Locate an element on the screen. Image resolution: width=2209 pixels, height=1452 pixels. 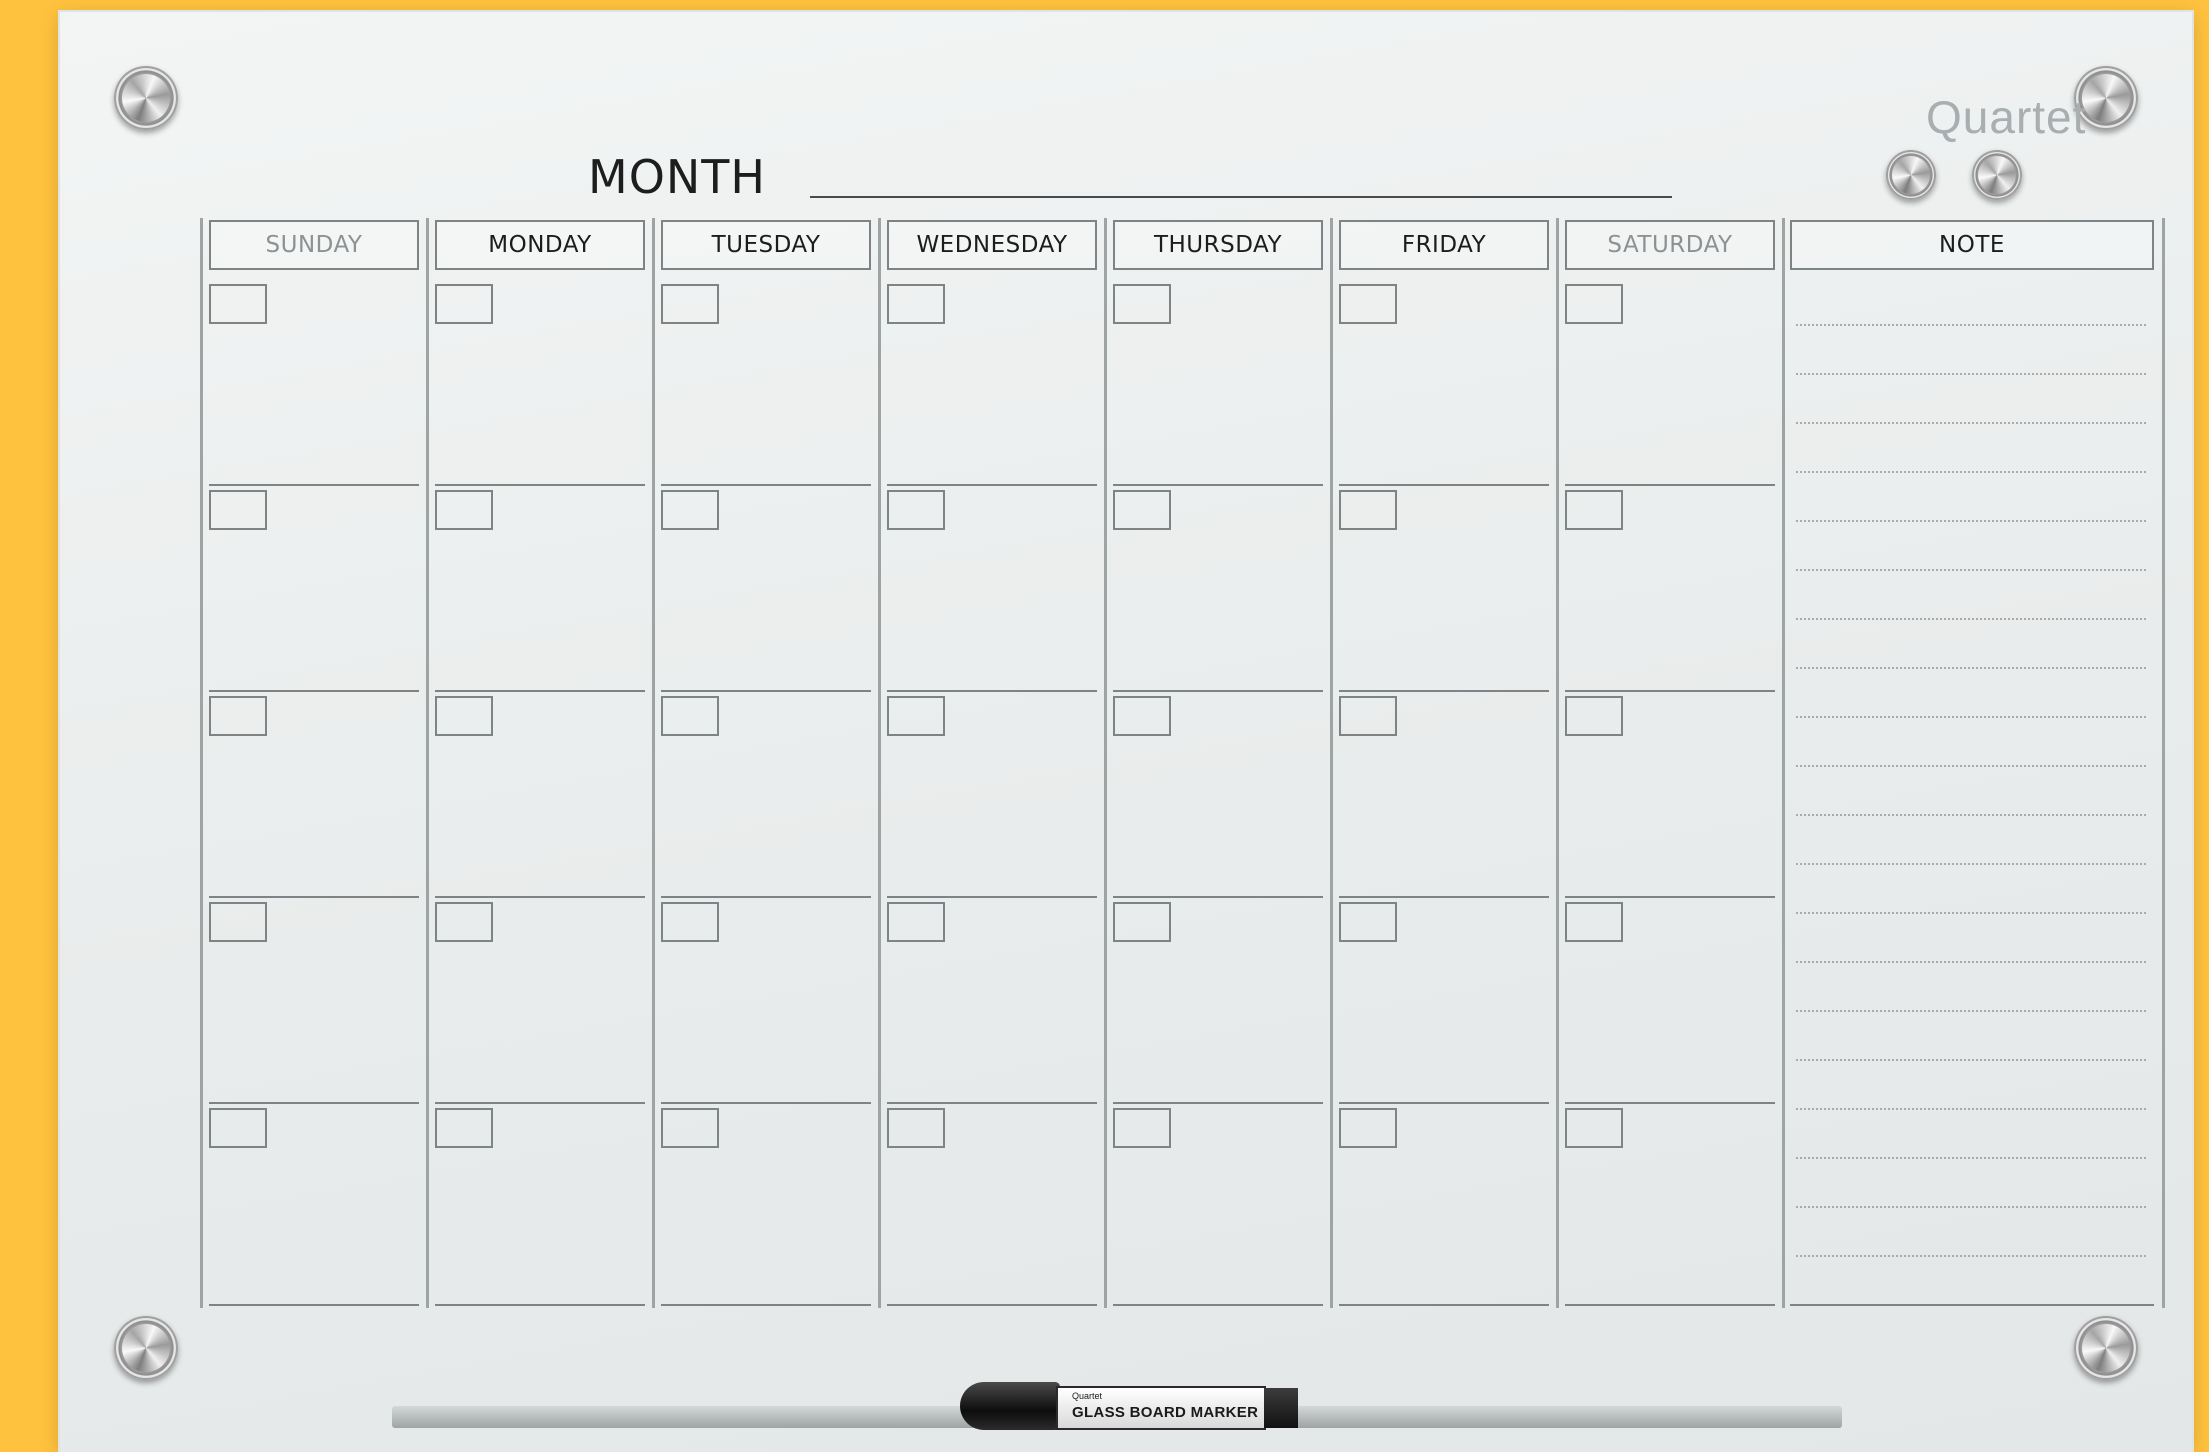
bottom-right-mount-icon is located at coordinates (2106, 1348).